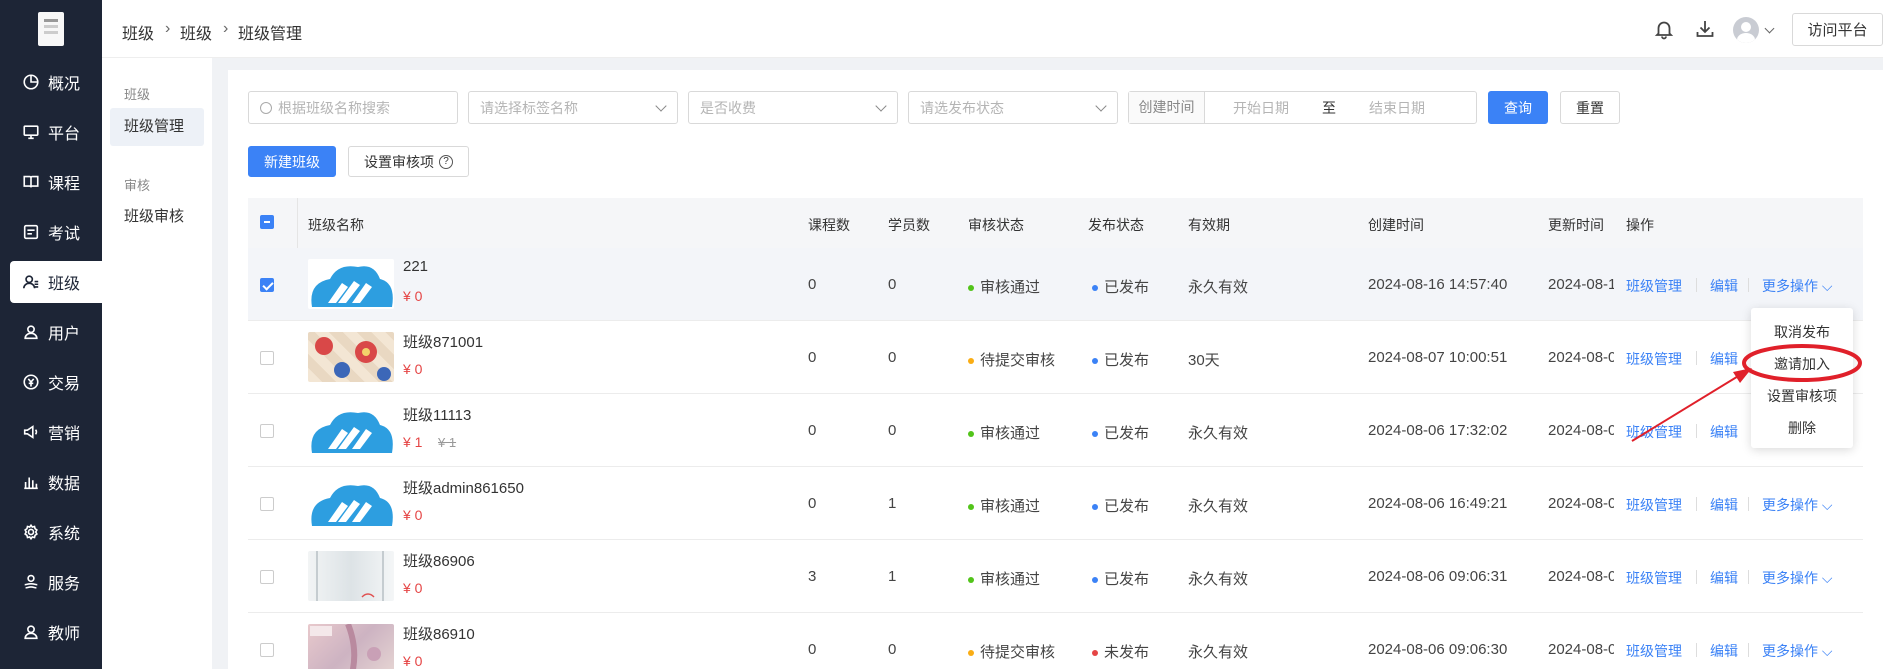 The height and width of the screenshot is (669, 1883). I want to click on chevron-down-icon, so click(1101, 106).